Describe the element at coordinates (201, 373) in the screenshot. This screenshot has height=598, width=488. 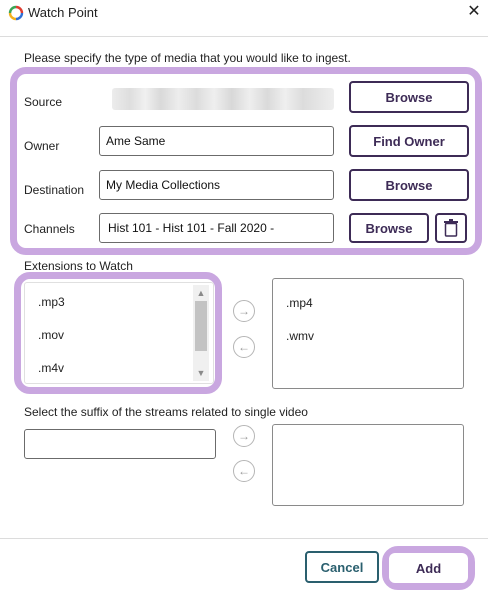
I see `scroll-down-icon: ▼` at that location.